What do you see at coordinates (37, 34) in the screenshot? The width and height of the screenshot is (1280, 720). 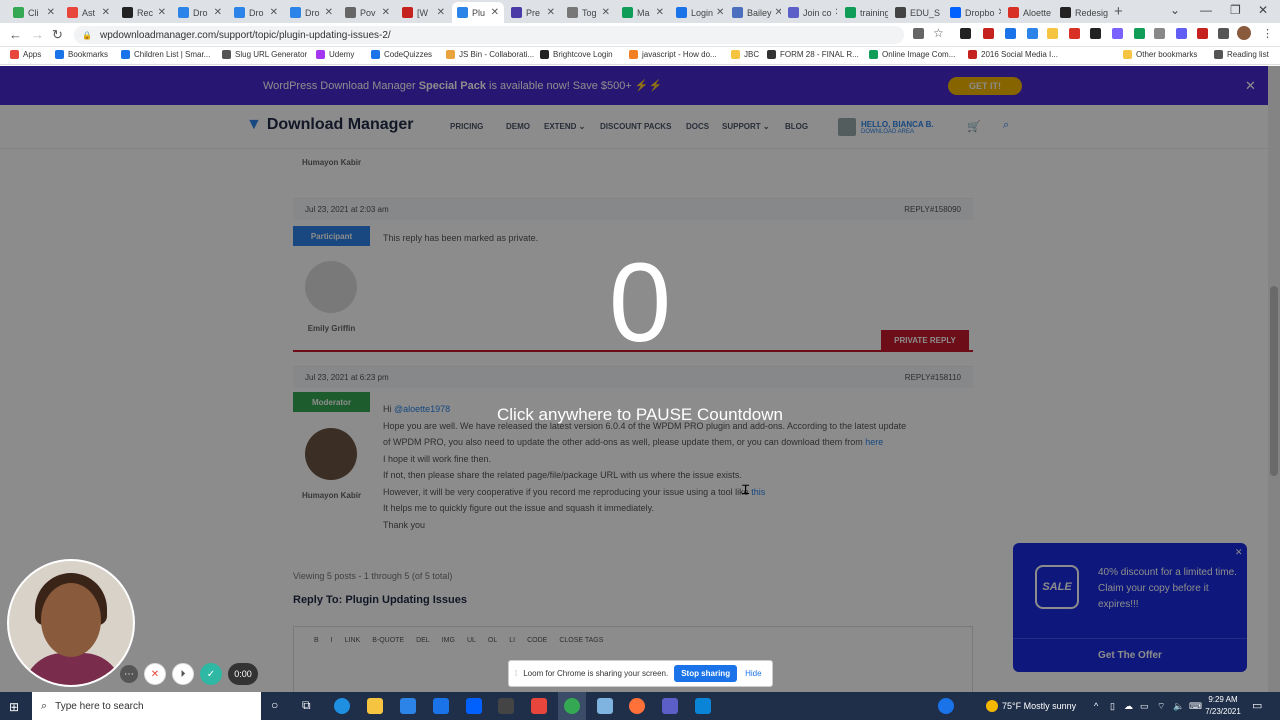 I see `forward-icon: →` at bounding box center [37, 34].